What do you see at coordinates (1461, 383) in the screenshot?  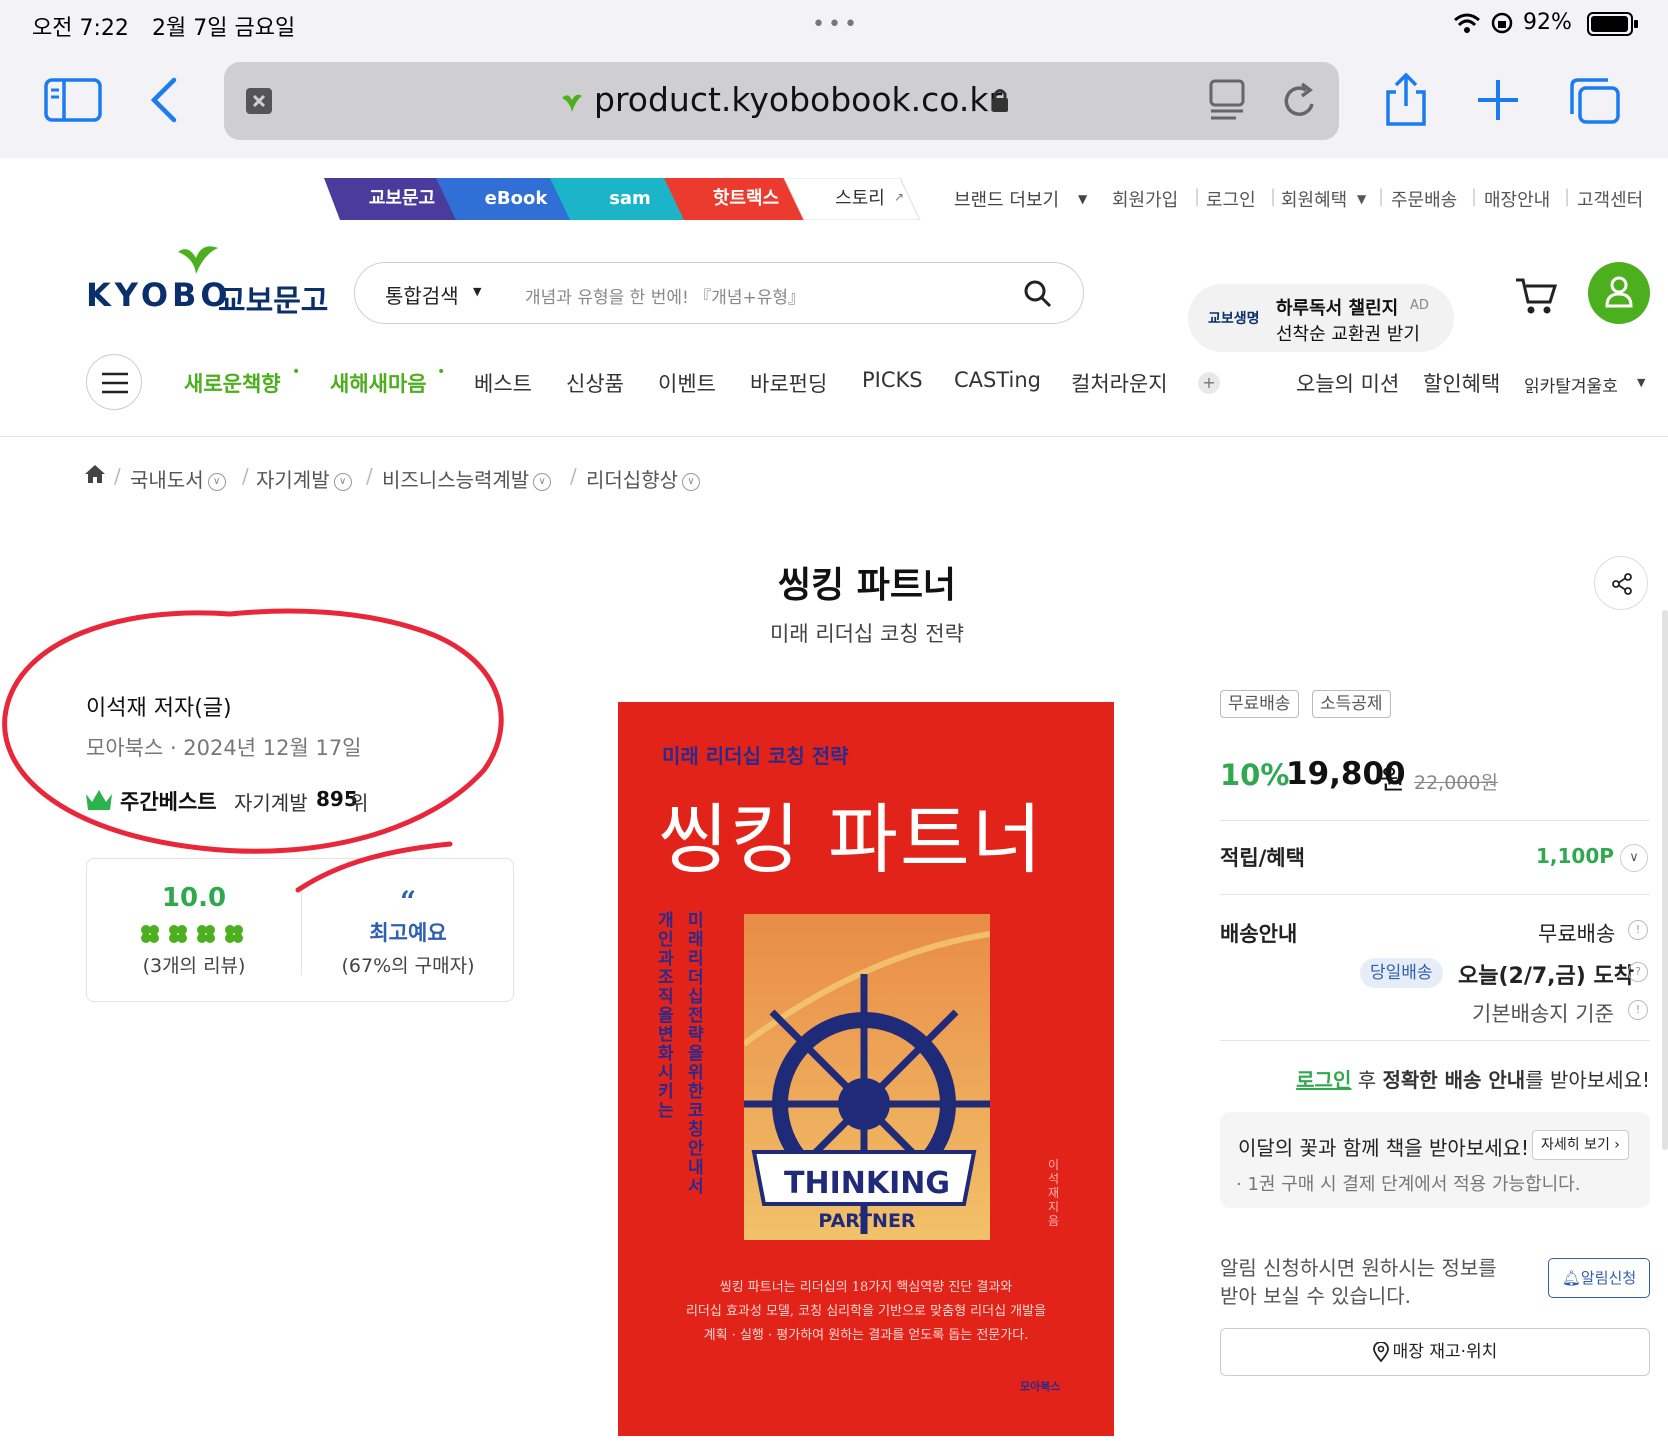 I see `gnb-discounts: 할인혜택` at bounding box center [1461, 383].